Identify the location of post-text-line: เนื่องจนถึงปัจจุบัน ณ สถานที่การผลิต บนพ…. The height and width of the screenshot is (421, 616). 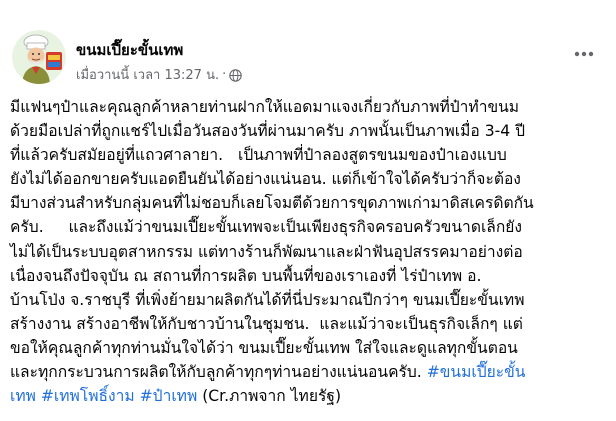
(246, 275).